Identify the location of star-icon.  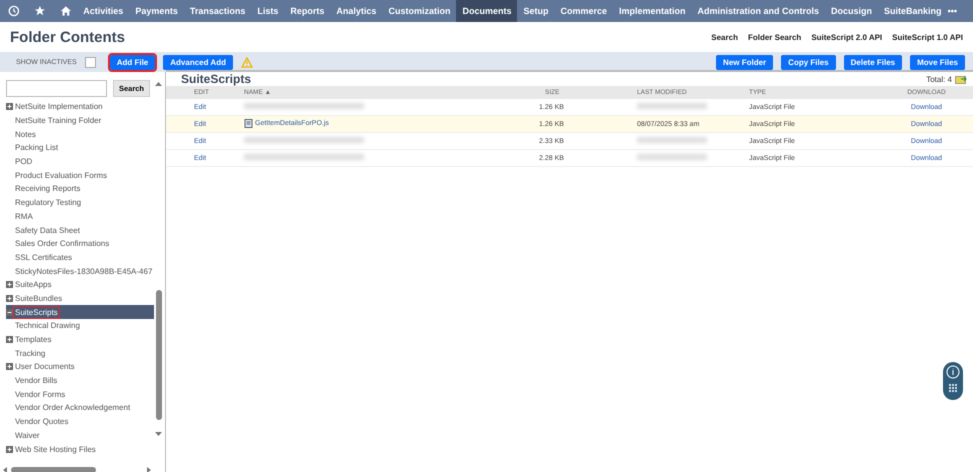
(40, 11).